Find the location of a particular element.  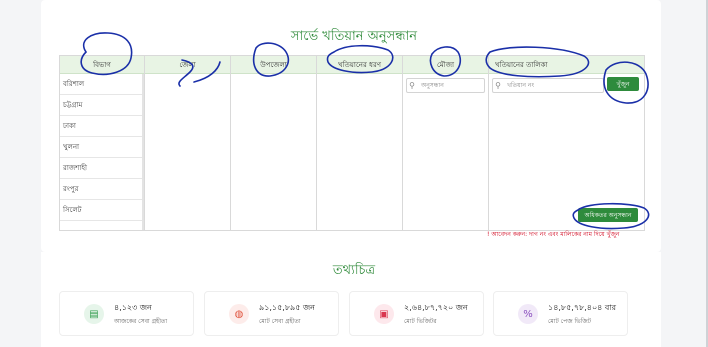

stat-label: মোট পেজ ভিজিট is located at coordinates (570, 321).